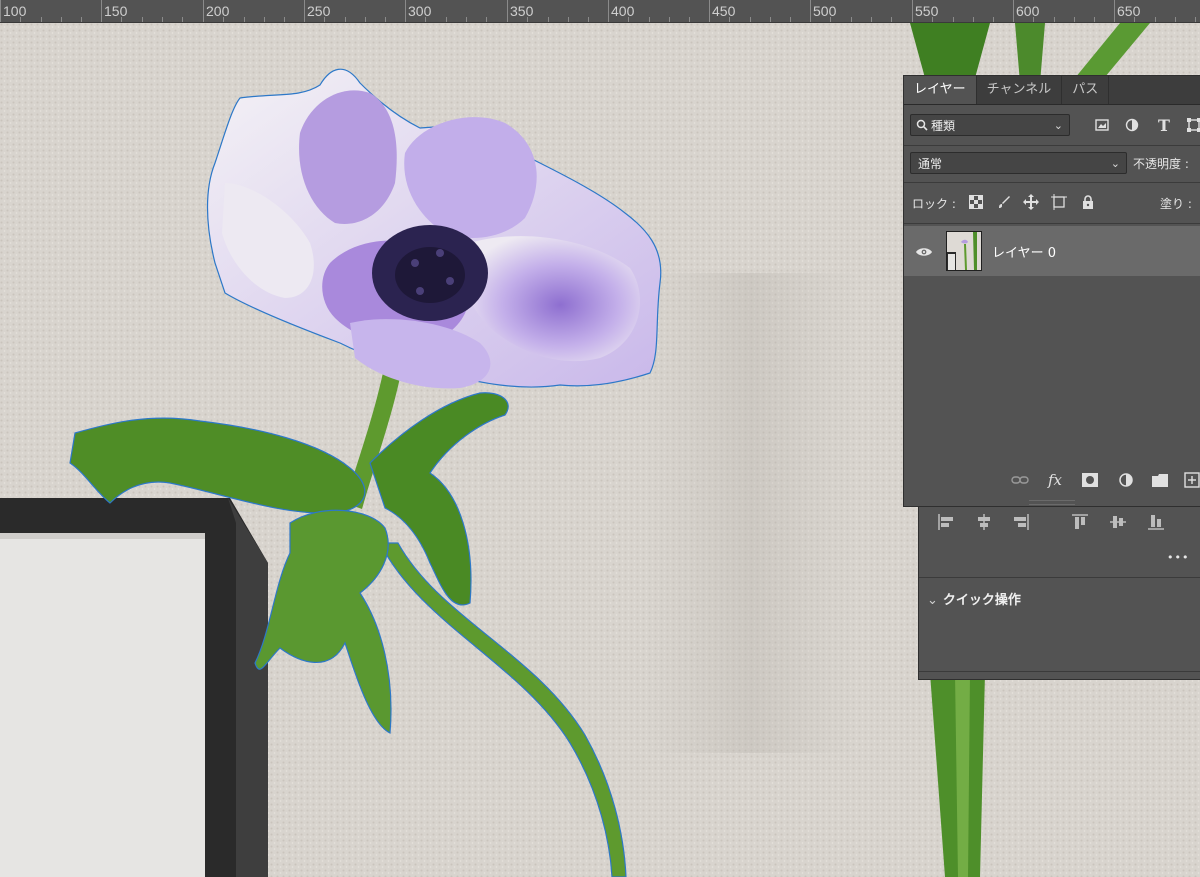 This screenshot has height=877, width=1200. I want to click on layers-panel-footer: fx, so click(1052, 481).